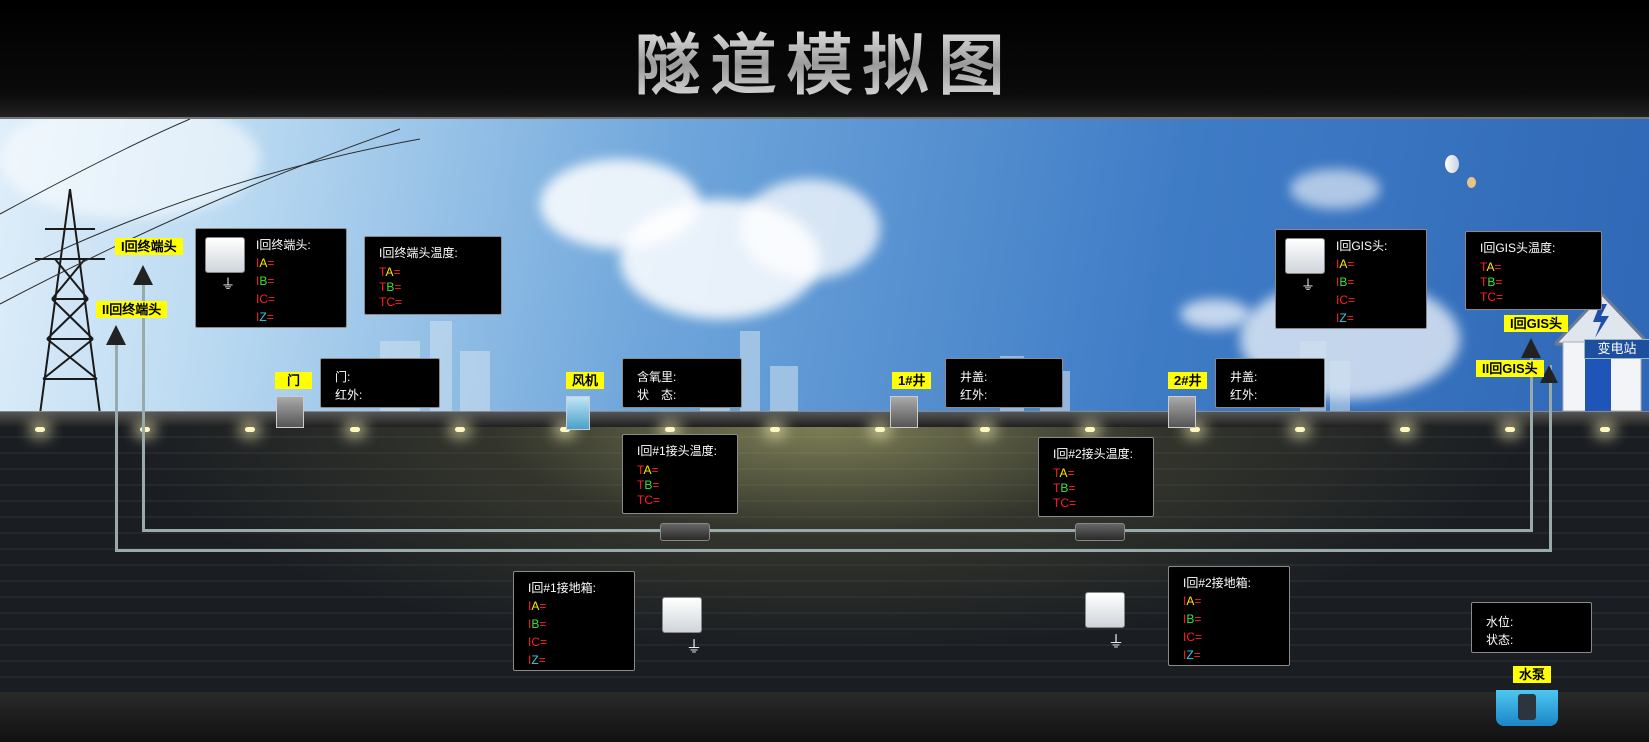  What do you see at coordinates (912, 380) in the screenshot?
I see `tag-well1: 1#井` at bounding box center [912, 380].